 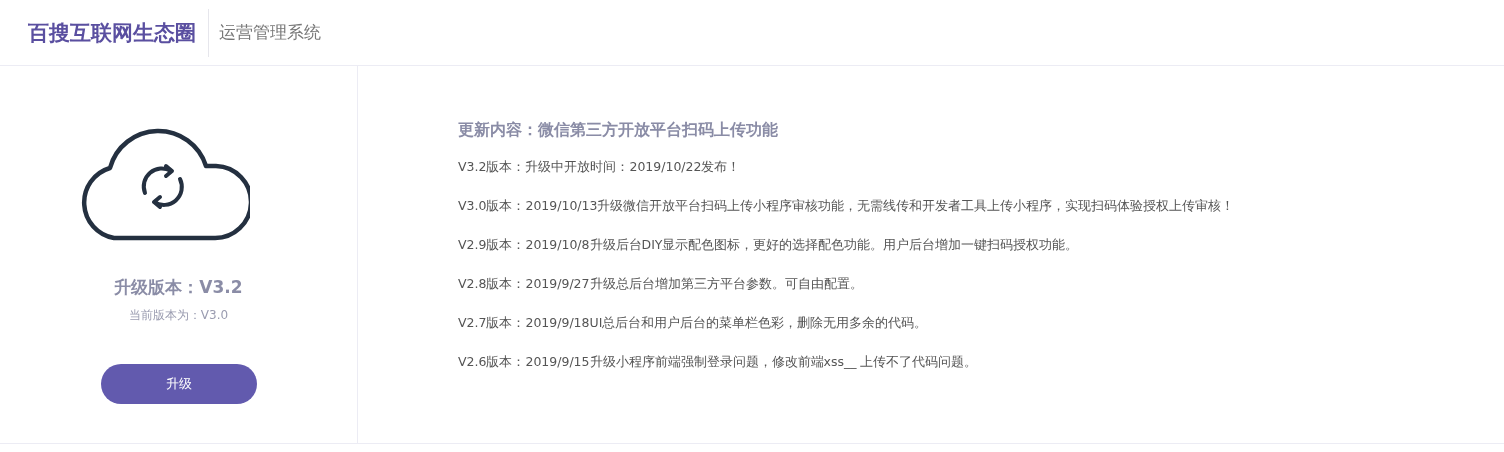 I want to click on changelog-entry: V2.8版本：2019/9/27升级总后台增加第三方平台参数。可自由配置。, so click(x=661, y=284).